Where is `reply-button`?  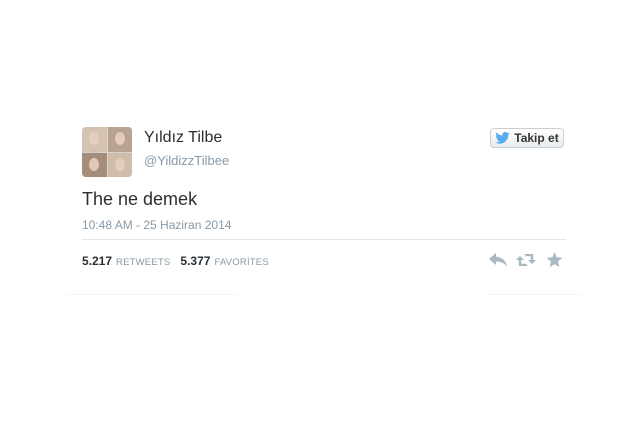
reply-button is located at coordinates (498, 260).